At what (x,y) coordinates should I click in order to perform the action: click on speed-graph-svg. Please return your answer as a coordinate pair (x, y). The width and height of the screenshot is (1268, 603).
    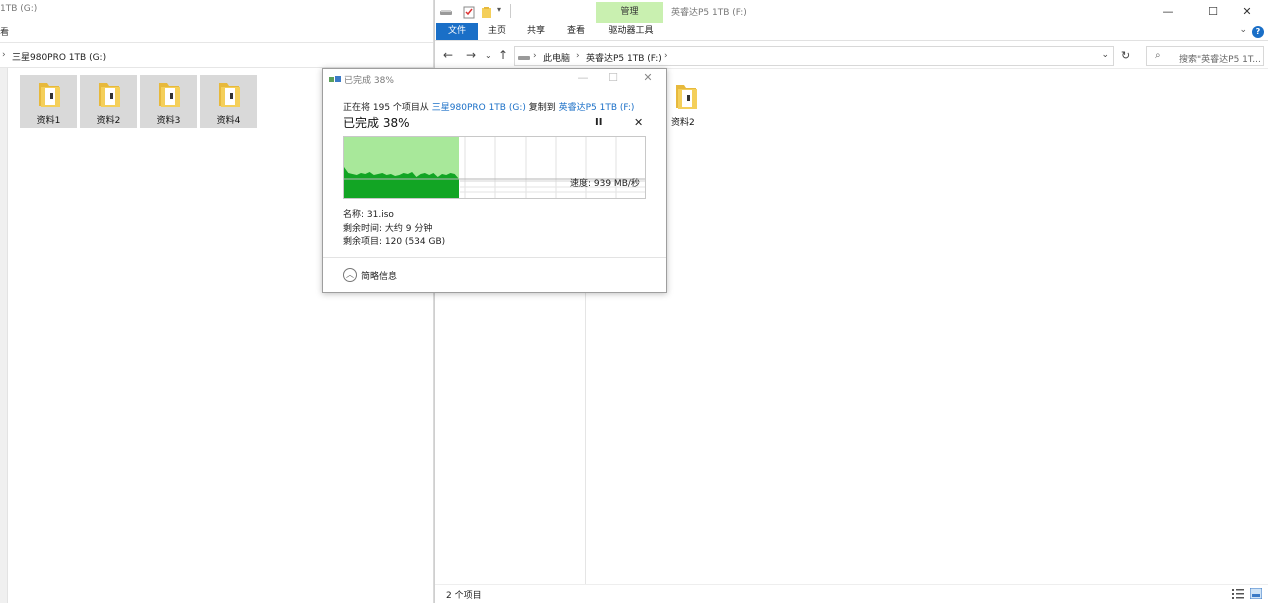
    Looking at the image, I should click on (494, 167).